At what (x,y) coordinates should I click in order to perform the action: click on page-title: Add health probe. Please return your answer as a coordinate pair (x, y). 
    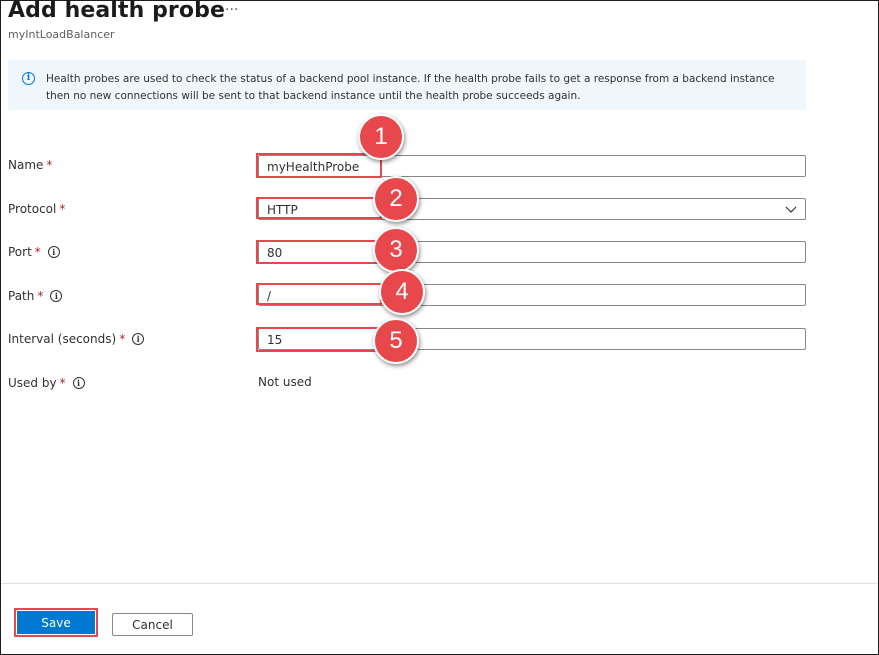
    Looking at the image, I should click on (116, 11).